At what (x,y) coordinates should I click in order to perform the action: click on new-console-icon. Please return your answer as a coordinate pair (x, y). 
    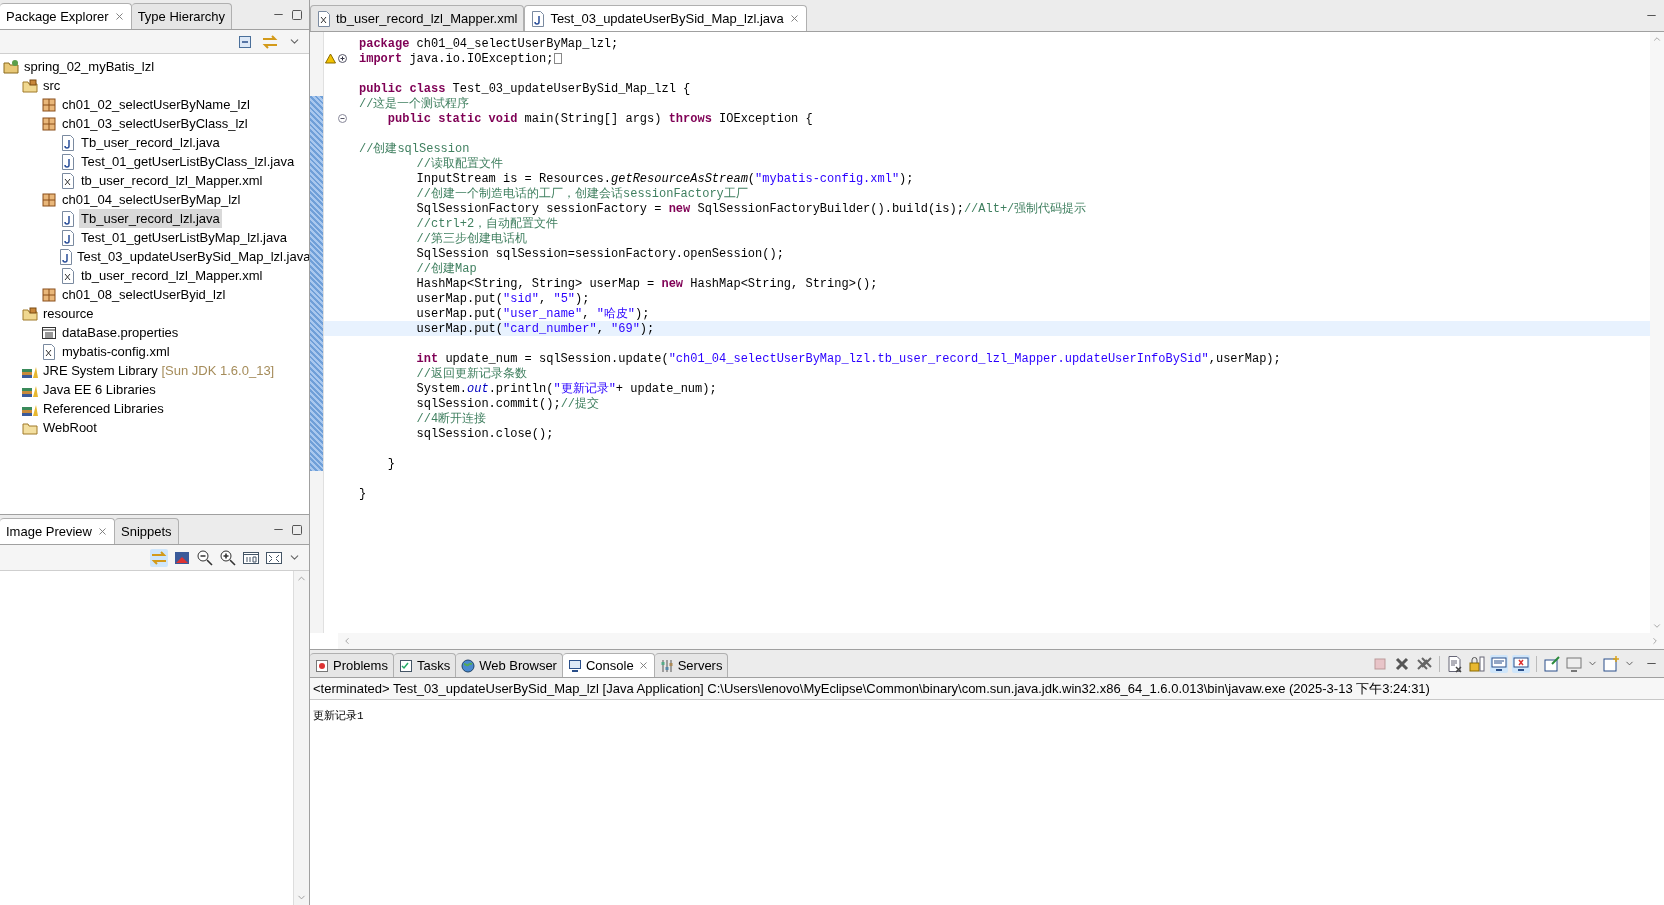
    Looking at the image, I should click on (1611, 663).